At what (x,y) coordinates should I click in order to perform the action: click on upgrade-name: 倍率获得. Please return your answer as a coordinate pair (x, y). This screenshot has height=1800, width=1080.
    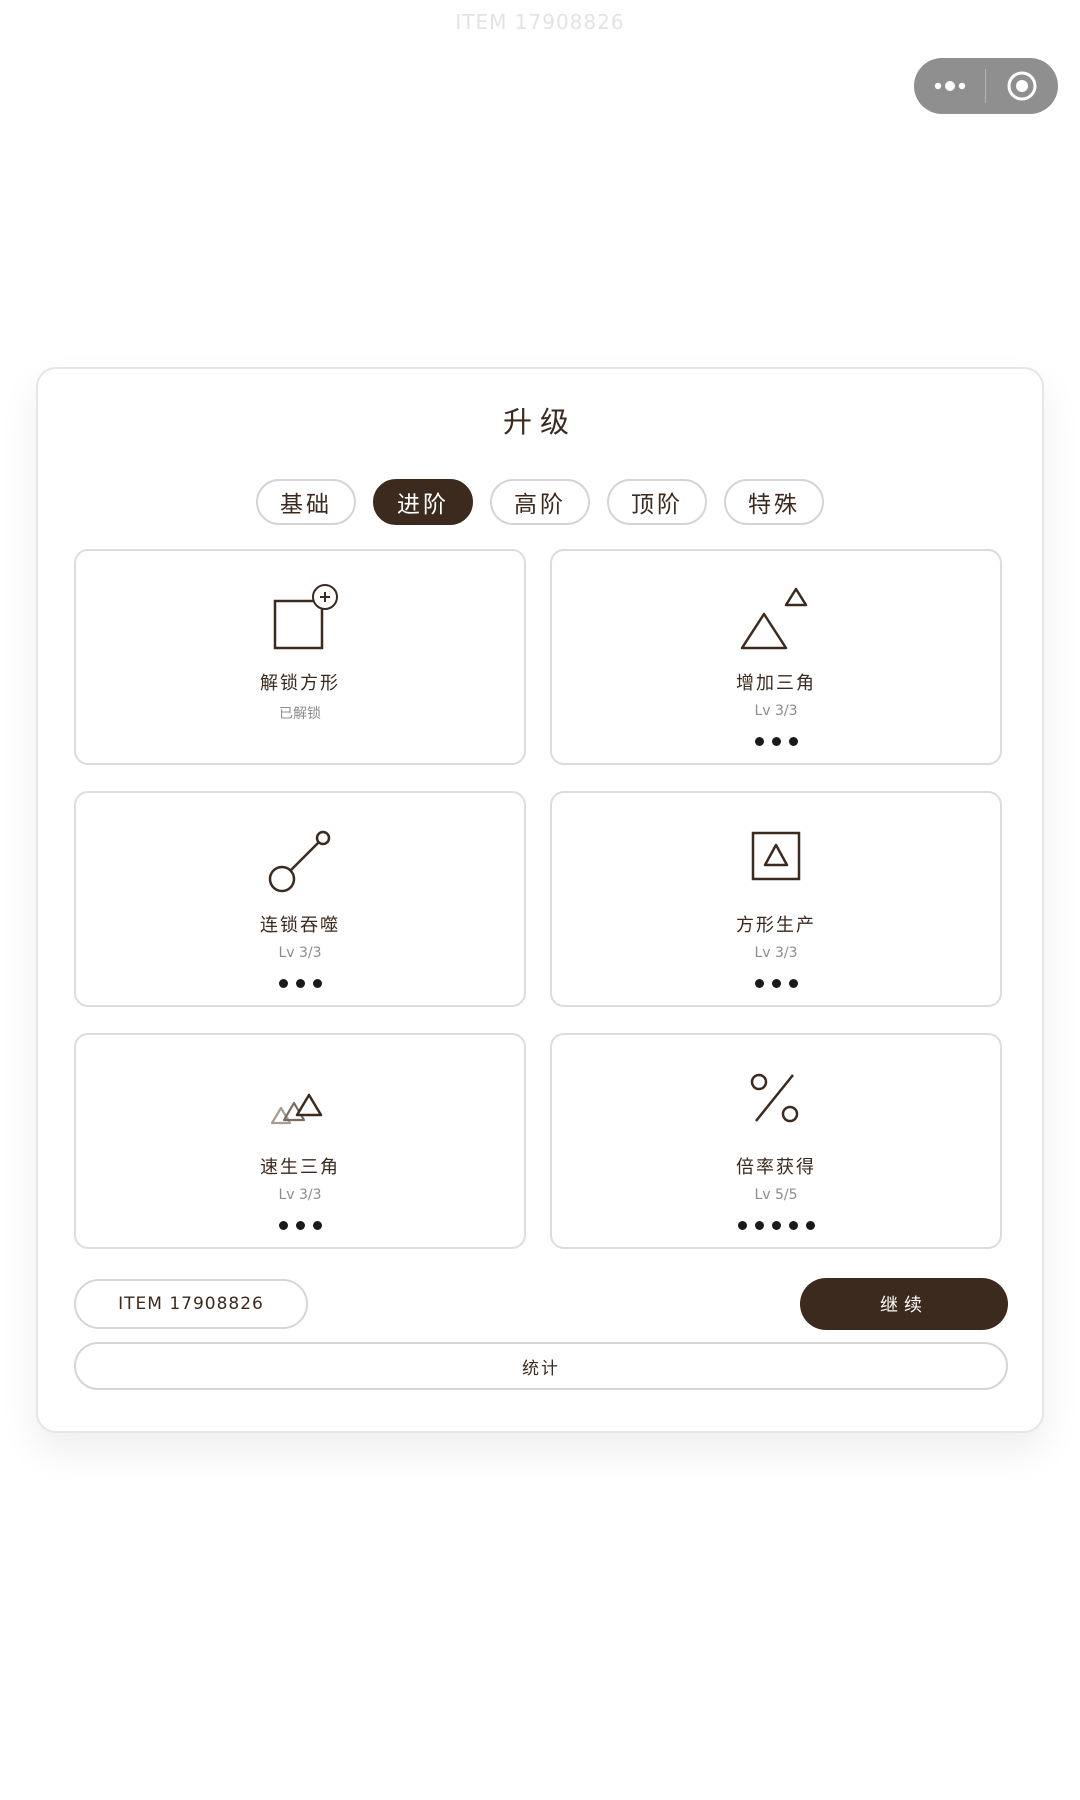
    Looking at the image, I should click on (776, 1167).